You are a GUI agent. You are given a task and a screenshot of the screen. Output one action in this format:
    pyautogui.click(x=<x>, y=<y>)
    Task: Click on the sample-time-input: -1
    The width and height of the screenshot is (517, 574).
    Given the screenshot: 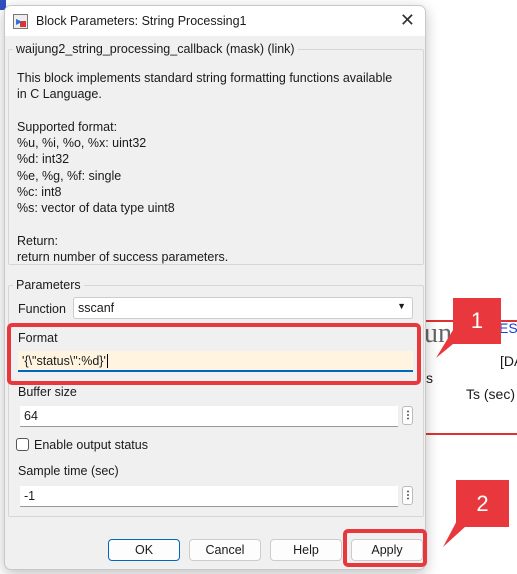 What is the action you would take?
    pyautogui.click(x=209, y=496)
    